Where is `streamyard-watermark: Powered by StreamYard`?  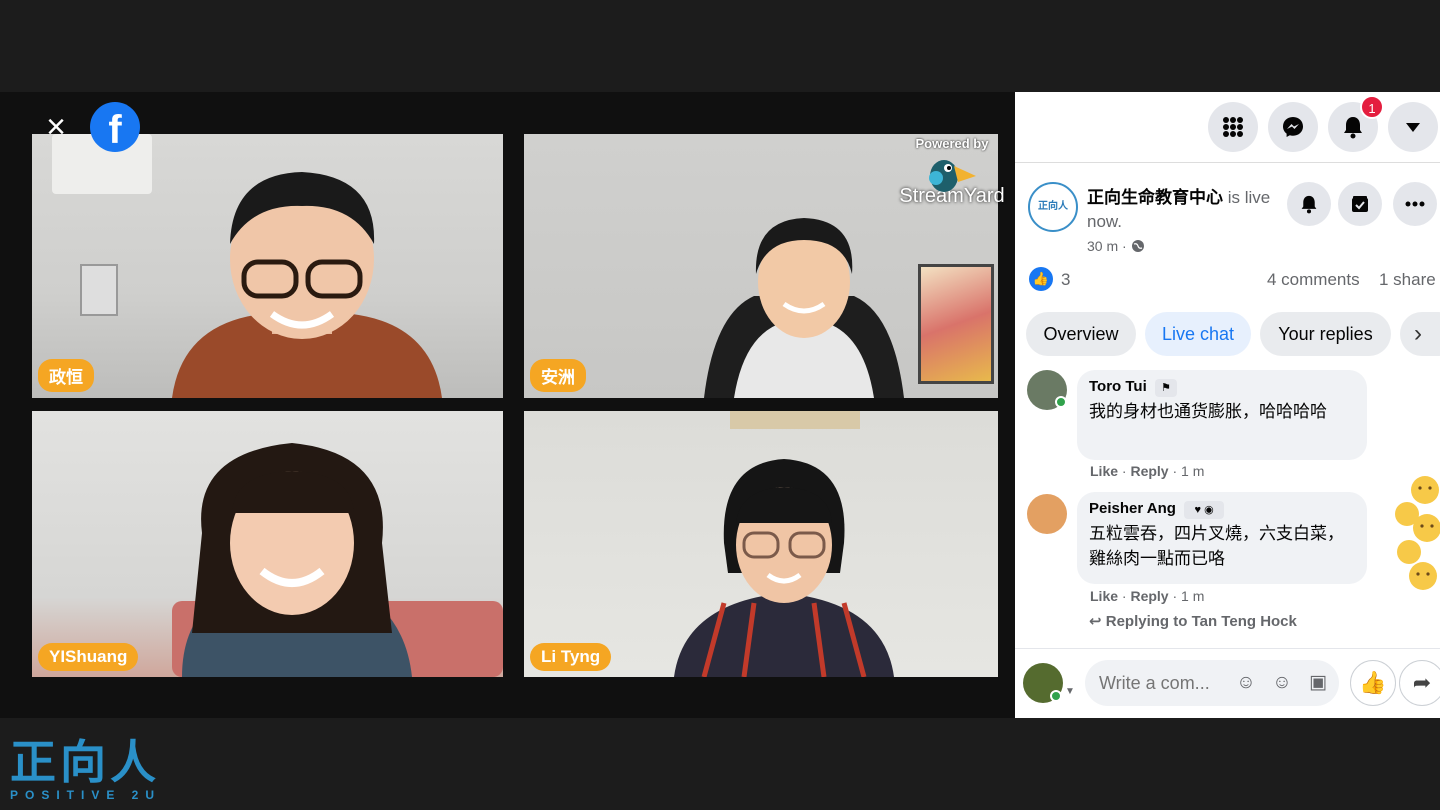 streamyard-watermark: Powered by StreamYard is located at coordinates (952, 182).